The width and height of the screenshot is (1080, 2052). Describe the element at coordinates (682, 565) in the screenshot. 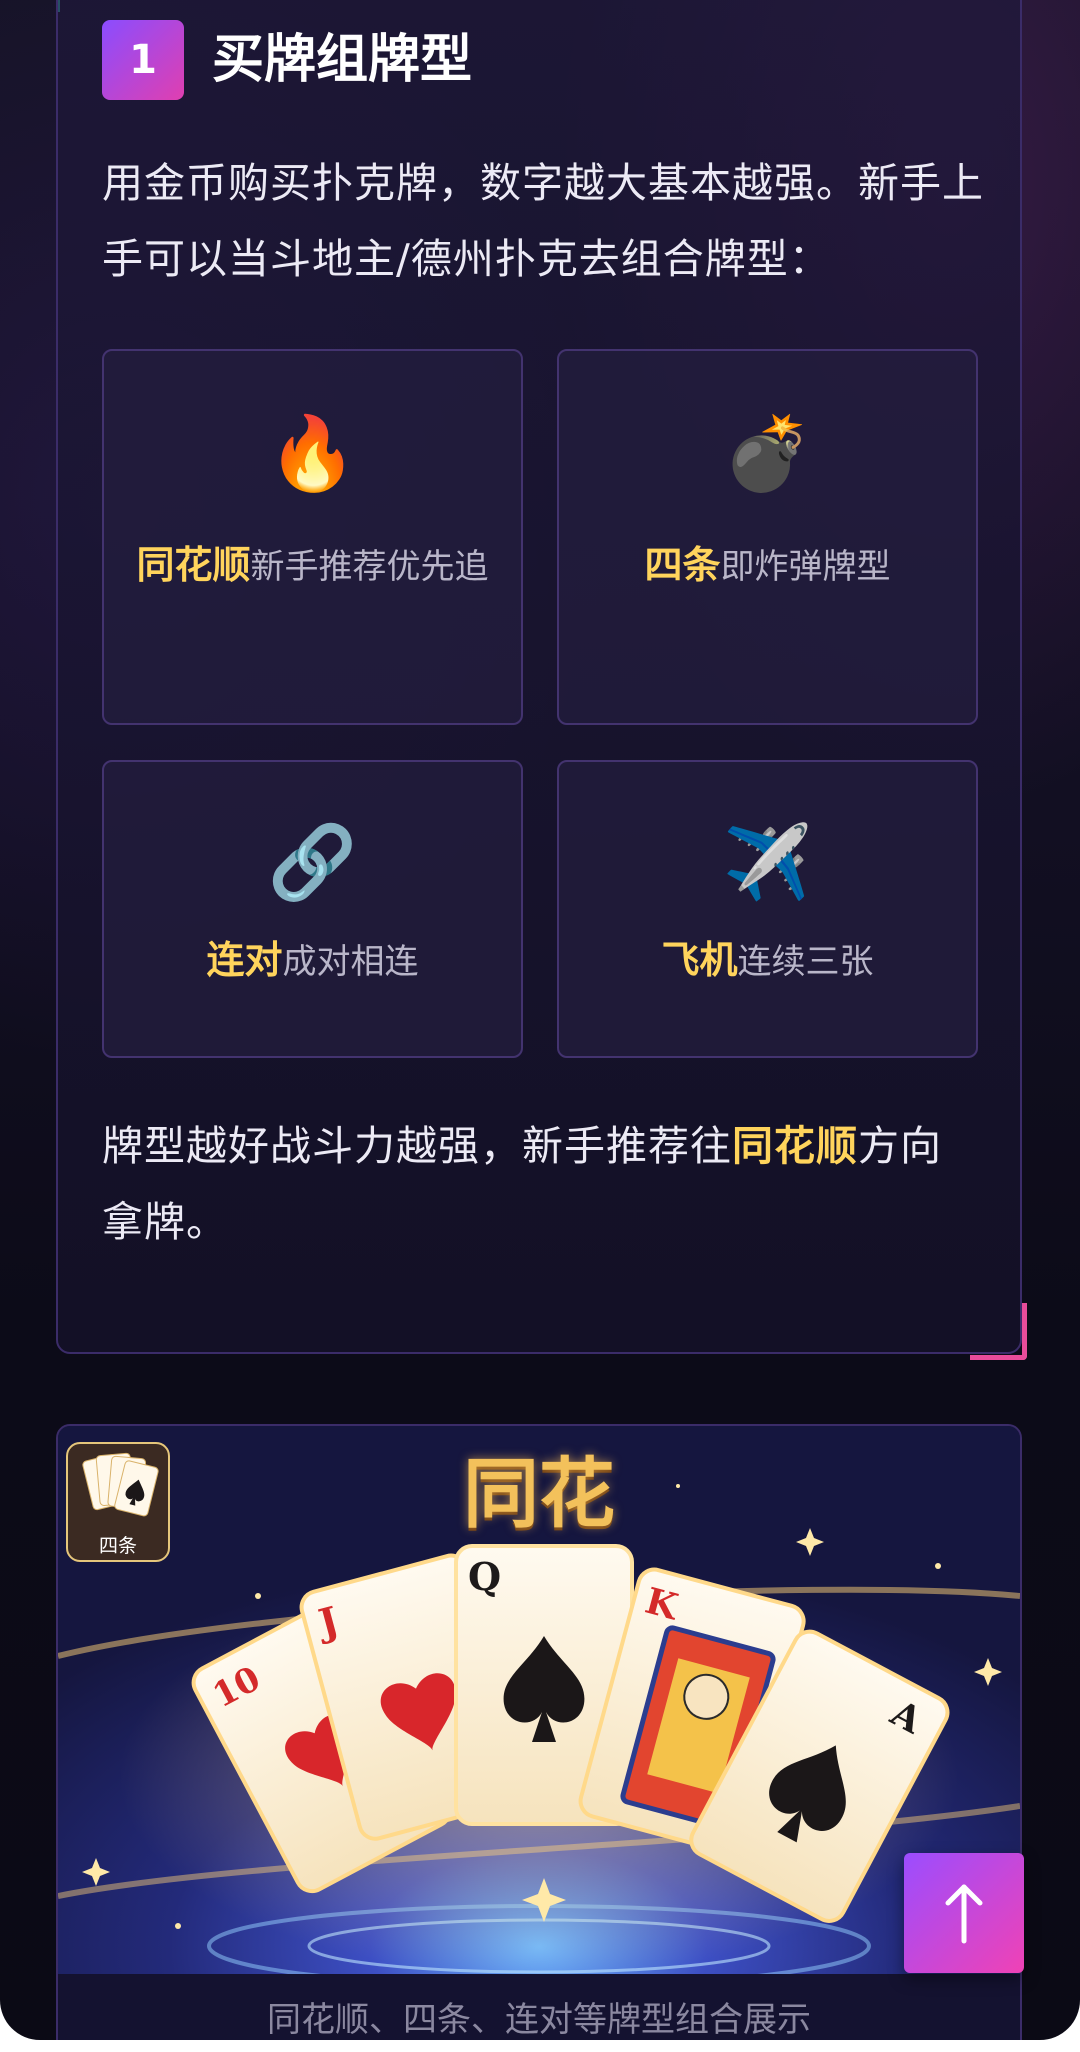

I see `tile-name: 四条` at that location.